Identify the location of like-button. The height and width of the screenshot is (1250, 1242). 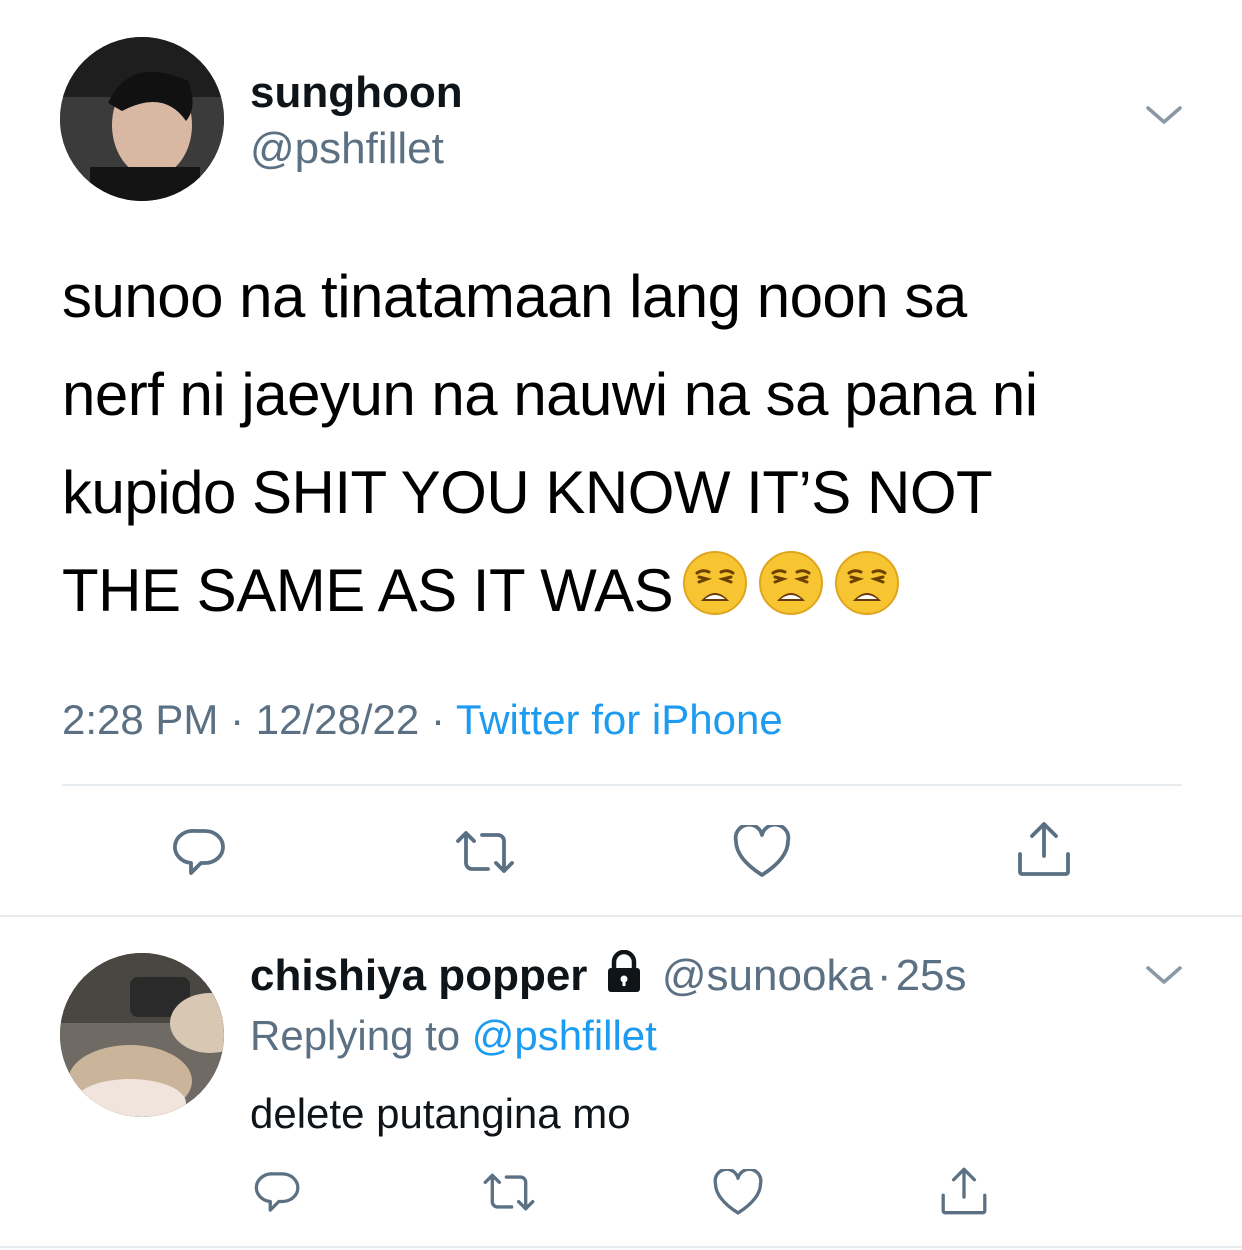
(762, 852).